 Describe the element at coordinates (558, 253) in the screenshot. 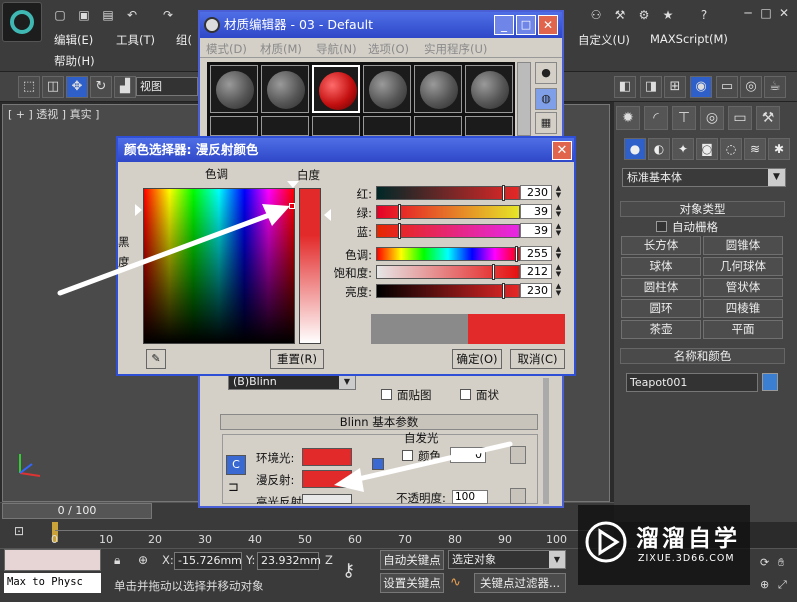

I see `hue-spinner-icon: ▲ ▼` at that location.